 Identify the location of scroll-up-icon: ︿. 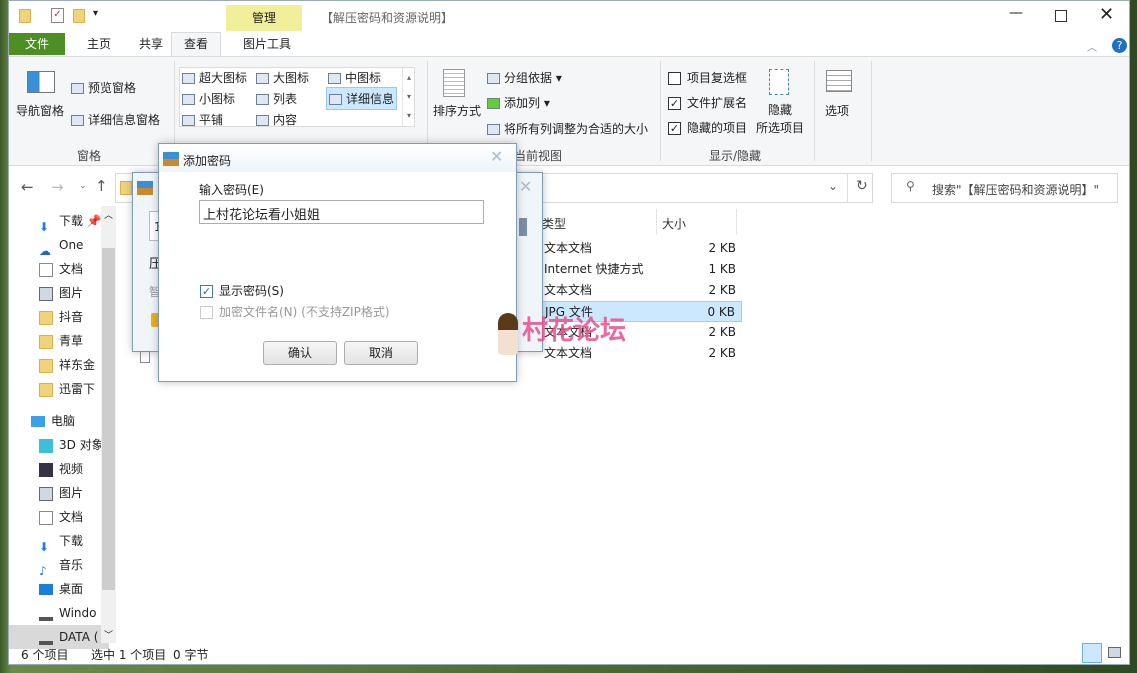
(108, 214).